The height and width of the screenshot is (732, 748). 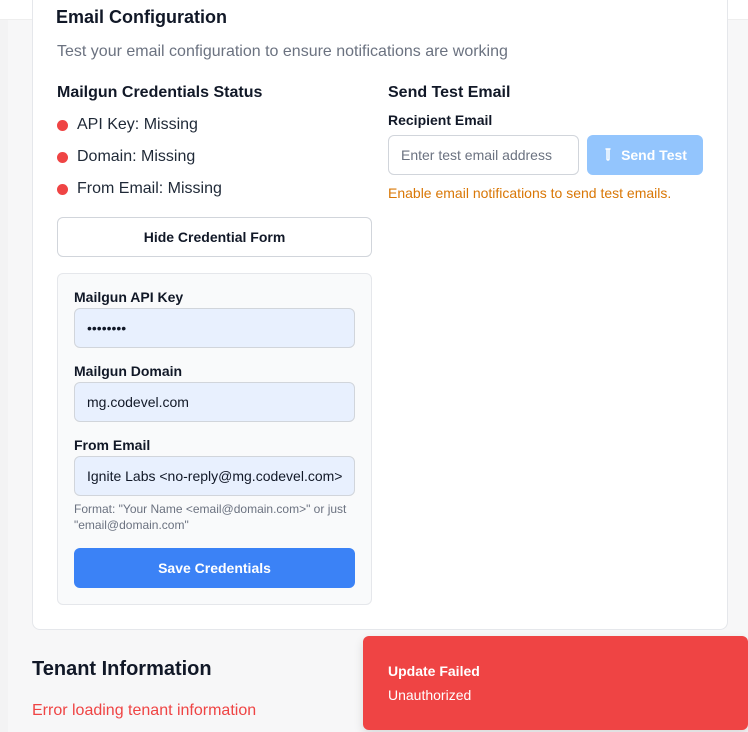 I want to click on toast-message: Unauthorized, so click(x=430, y=695).